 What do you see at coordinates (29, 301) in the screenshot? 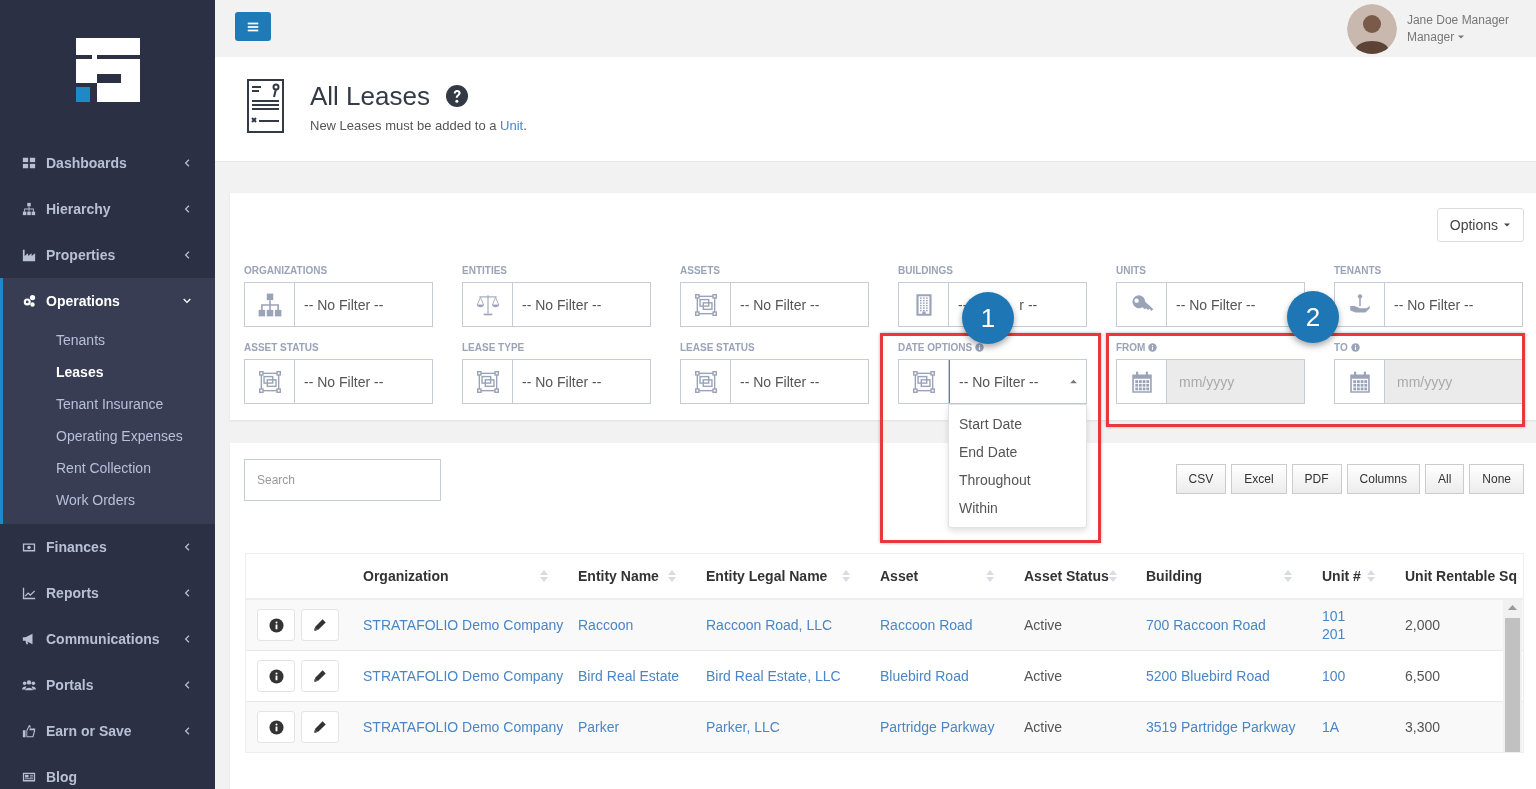
I see `gears-icon` at bounding box center [29, 301].